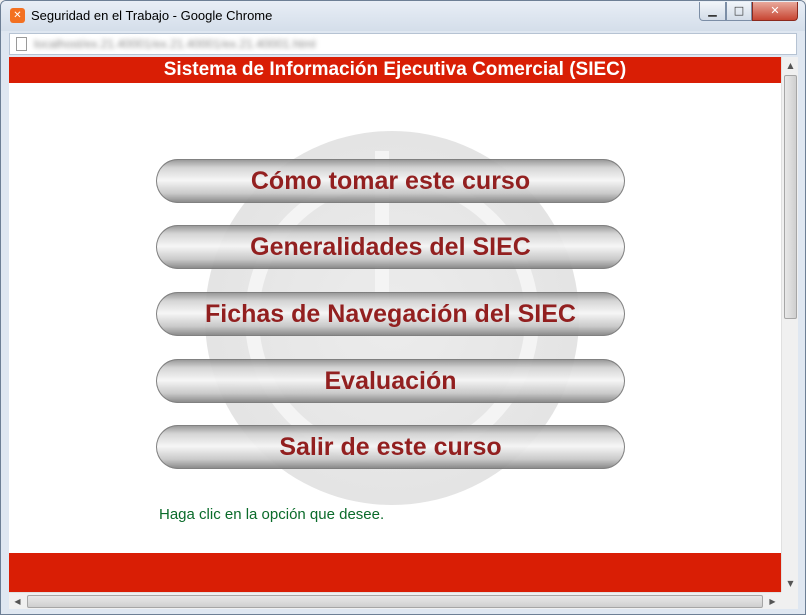  I want to click on xampp-icon: ✕, so click(17, 15).